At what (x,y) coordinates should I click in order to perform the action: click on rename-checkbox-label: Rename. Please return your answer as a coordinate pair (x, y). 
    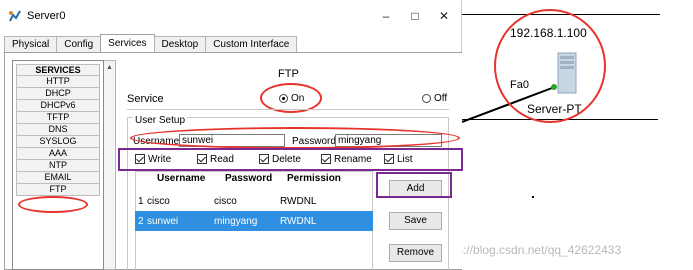
    Looking at the image, I should click on (353, 159).